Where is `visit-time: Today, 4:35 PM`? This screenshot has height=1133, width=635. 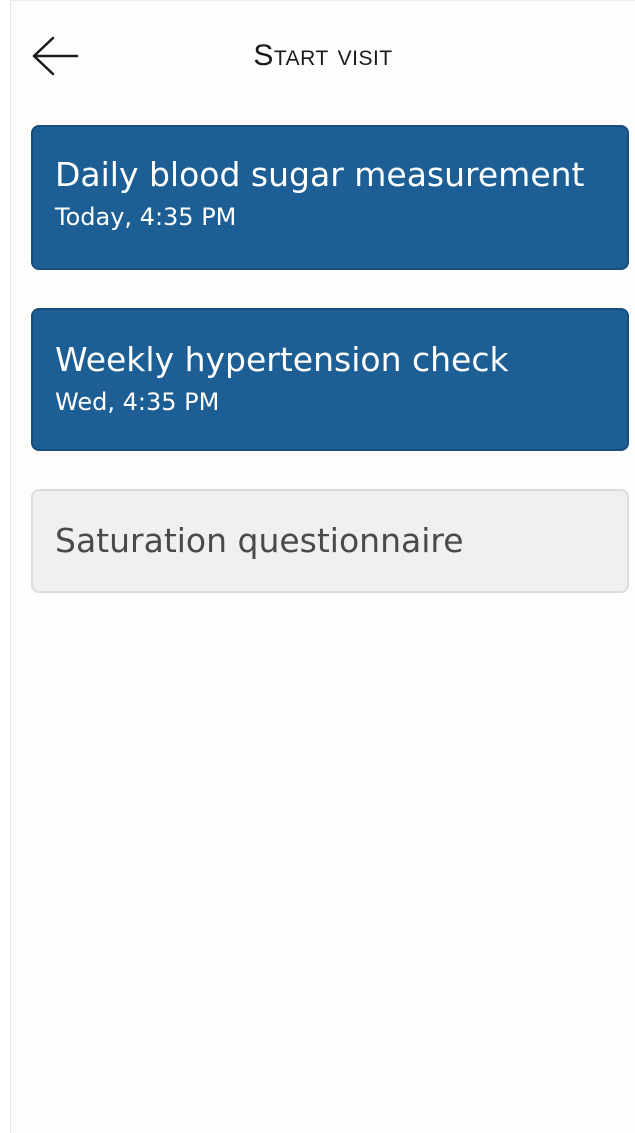
visit-time: Today, 4:35 PM is located at coordinates (146, 217).